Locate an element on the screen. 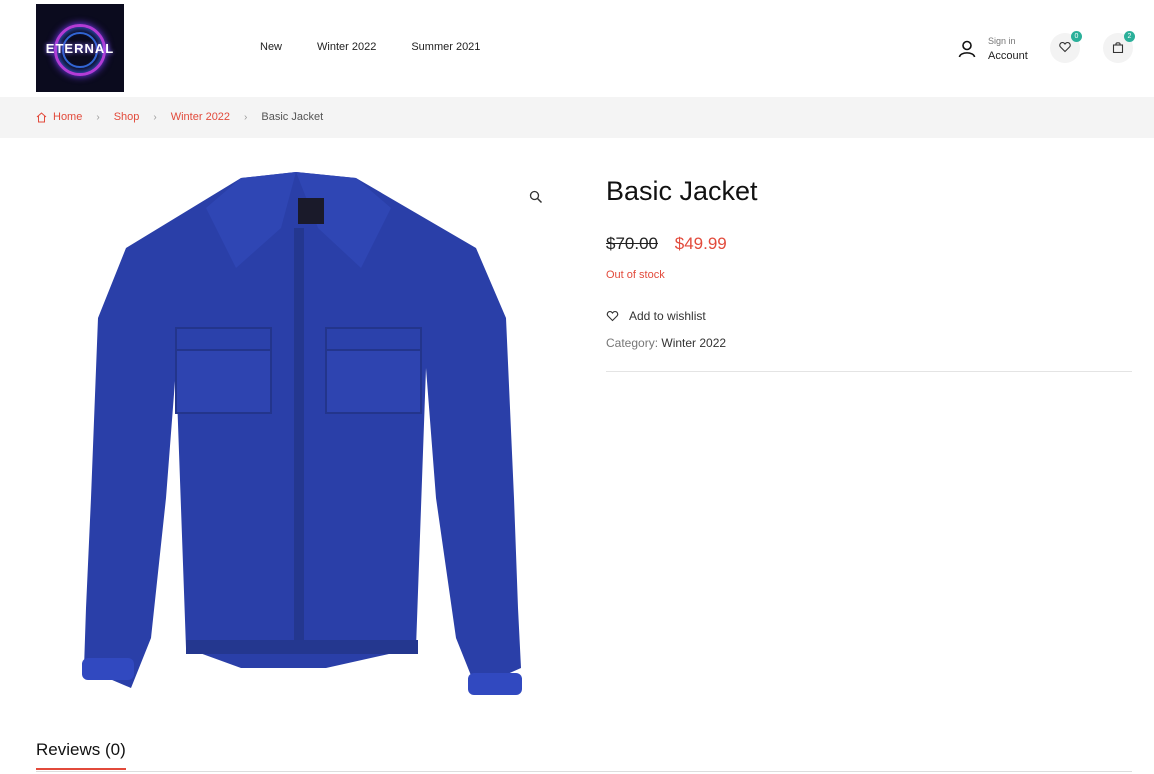  old-price: $70.00 is located at coordinates (632, 243).